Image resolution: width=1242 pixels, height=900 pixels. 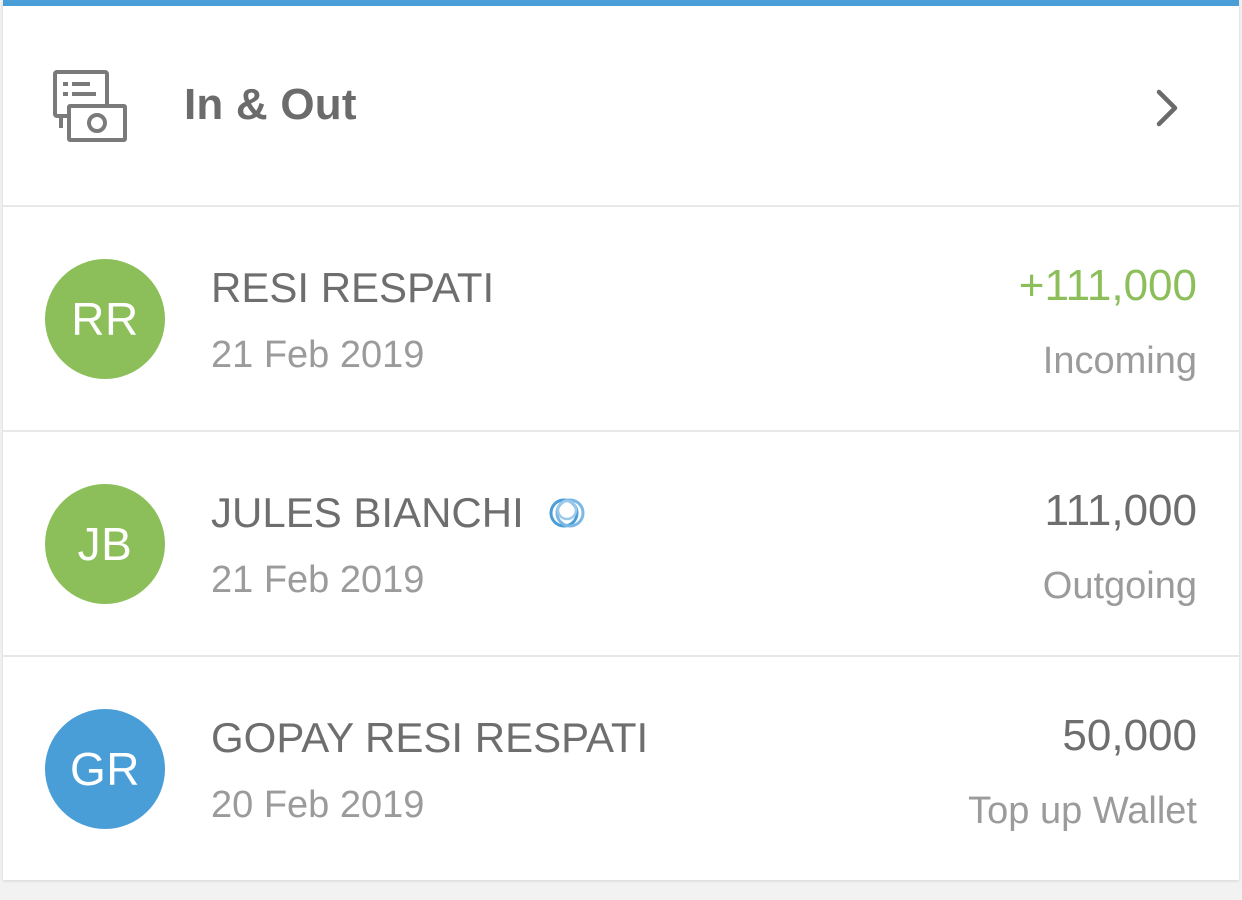 What do you see at coordinates (105, 769) in the screenshot?
I see `avatar: GR` at bounding box center [105, 769].